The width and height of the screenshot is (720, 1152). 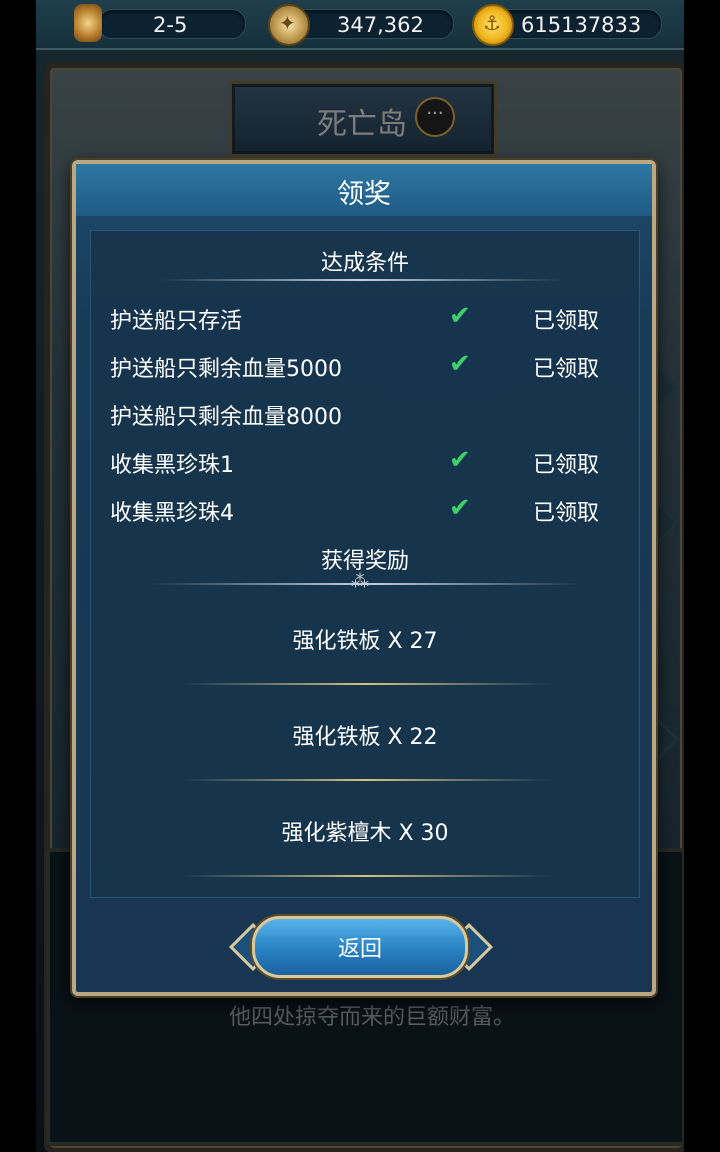 What do you see at coordinates (365, 641) in the screenshot?
I see `reward-item: 强化铁板 X 27` at bounding box center [365, 641].